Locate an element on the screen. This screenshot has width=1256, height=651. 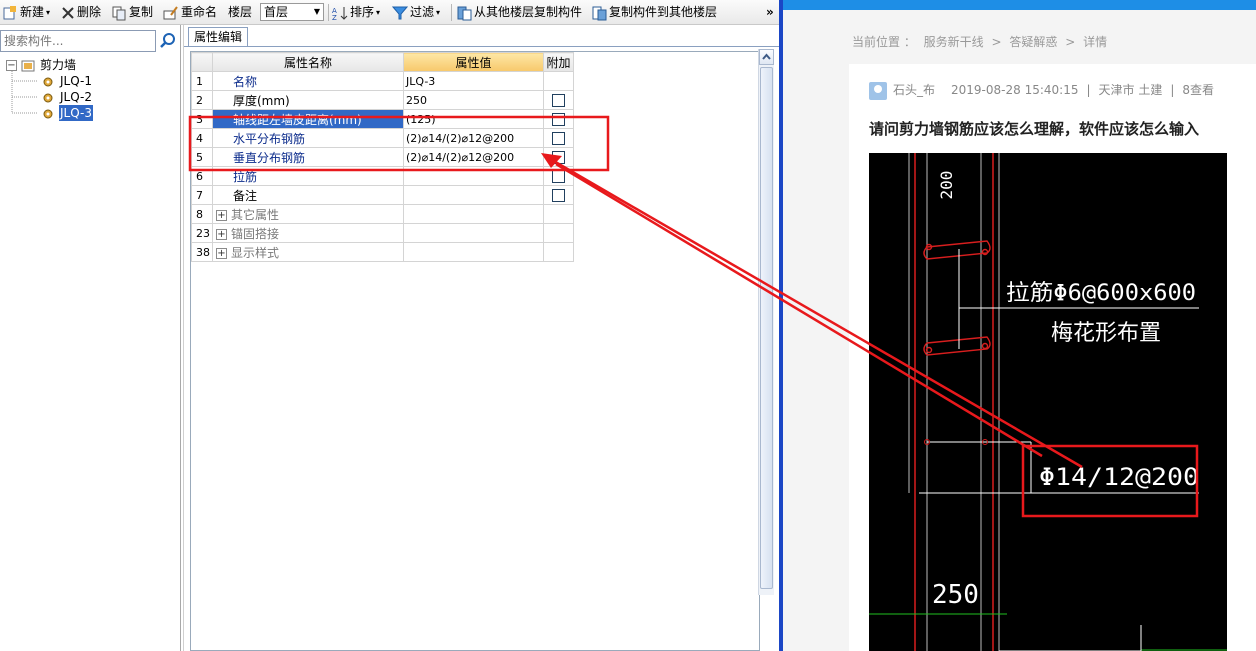
copy-icon is located at coordinates (119, 13).